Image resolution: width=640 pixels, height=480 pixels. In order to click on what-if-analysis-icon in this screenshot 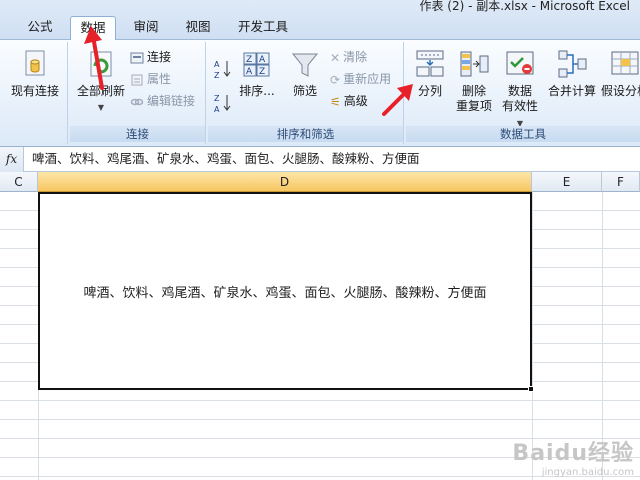, I will do `click(625, 63)`.